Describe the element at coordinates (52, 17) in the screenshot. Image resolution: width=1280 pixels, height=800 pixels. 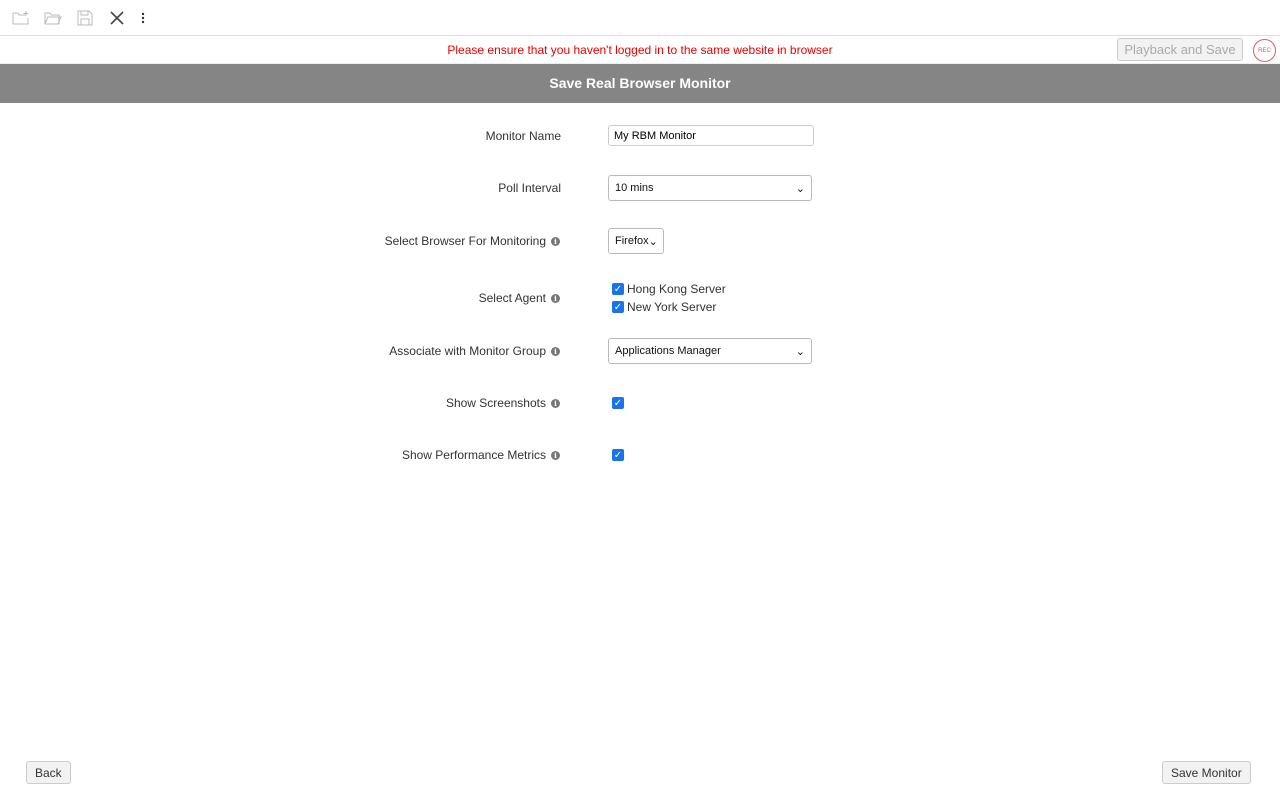
I see `open-folder-icon` at that location.